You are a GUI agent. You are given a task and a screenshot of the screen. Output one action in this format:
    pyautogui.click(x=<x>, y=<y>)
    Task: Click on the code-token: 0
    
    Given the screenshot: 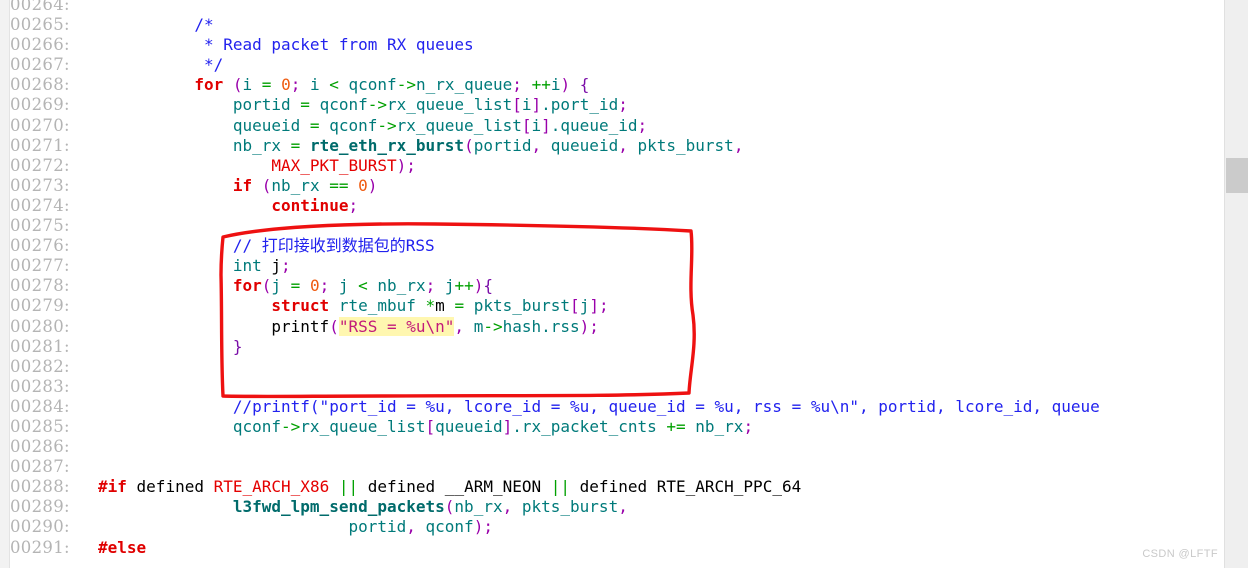 What is the action you would take?
    pyautogui.click(x=314, y=286)
    